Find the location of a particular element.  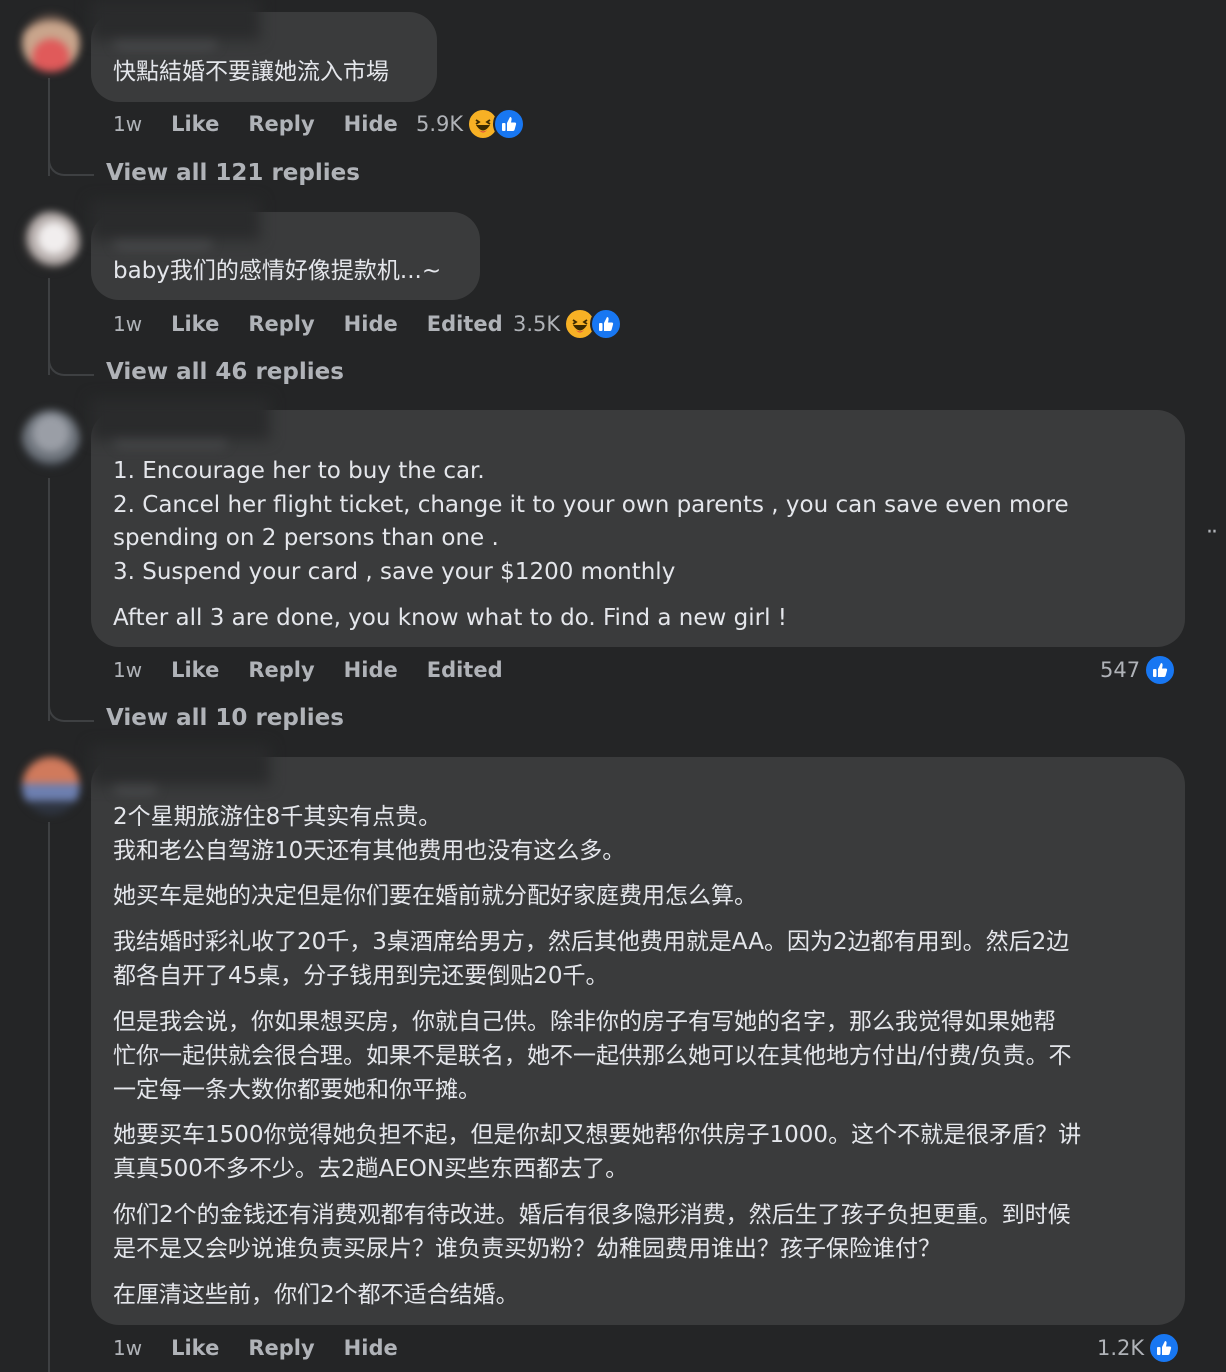

comment-text: 快點結婚不要讓她流入市場 is located at coordinates (251, 72).